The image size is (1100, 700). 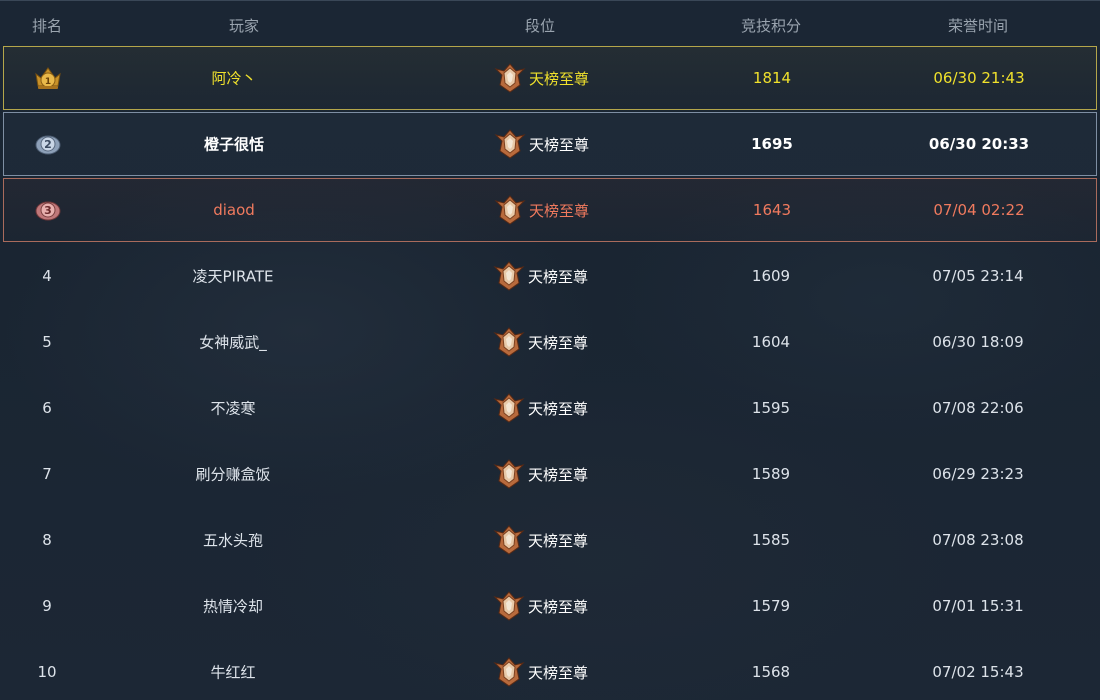 What do you see at coordinates (978, 474) in the screenshot?
I see `honor-time: 06/29 23:23` at bounding box center [978, 474].